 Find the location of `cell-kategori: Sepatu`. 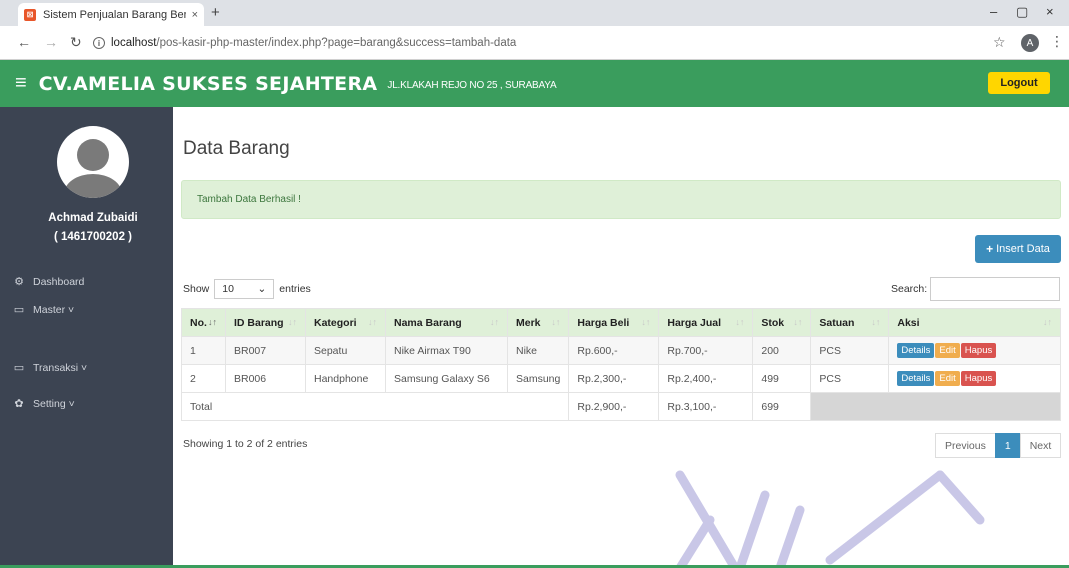

cell-kategori: Sepatu is located at coordinates (345, 350).